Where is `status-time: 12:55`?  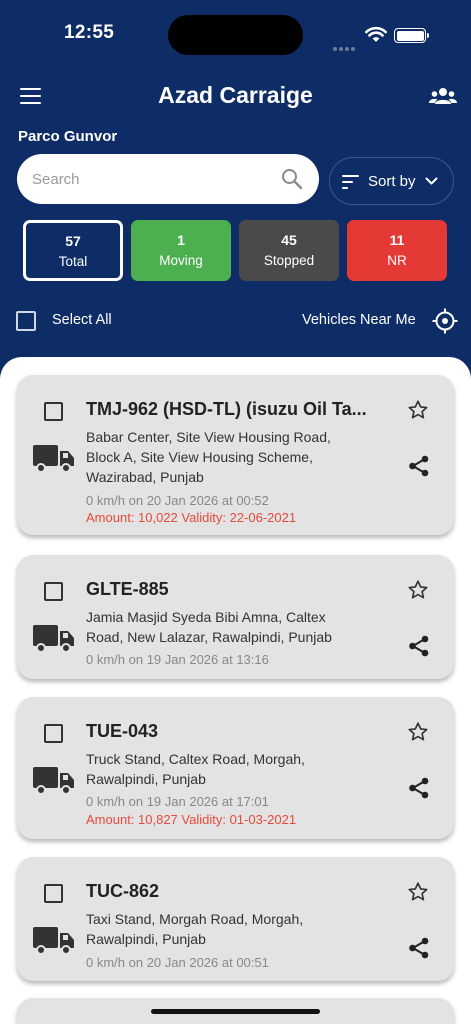 status-time: 12:55 is located at coordinates (89, 32).